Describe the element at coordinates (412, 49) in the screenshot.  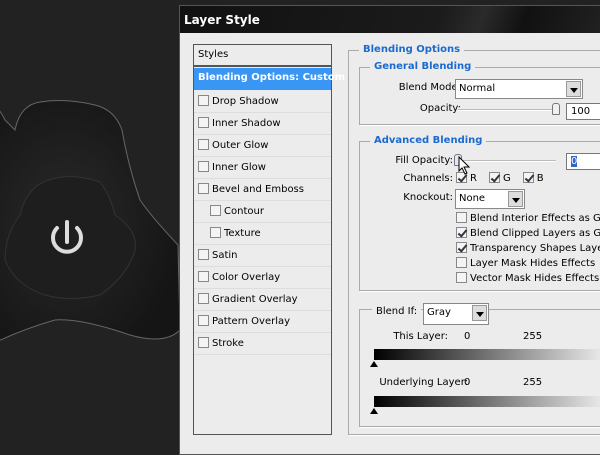
I see `blending-options-title: Blending Options` at that location.